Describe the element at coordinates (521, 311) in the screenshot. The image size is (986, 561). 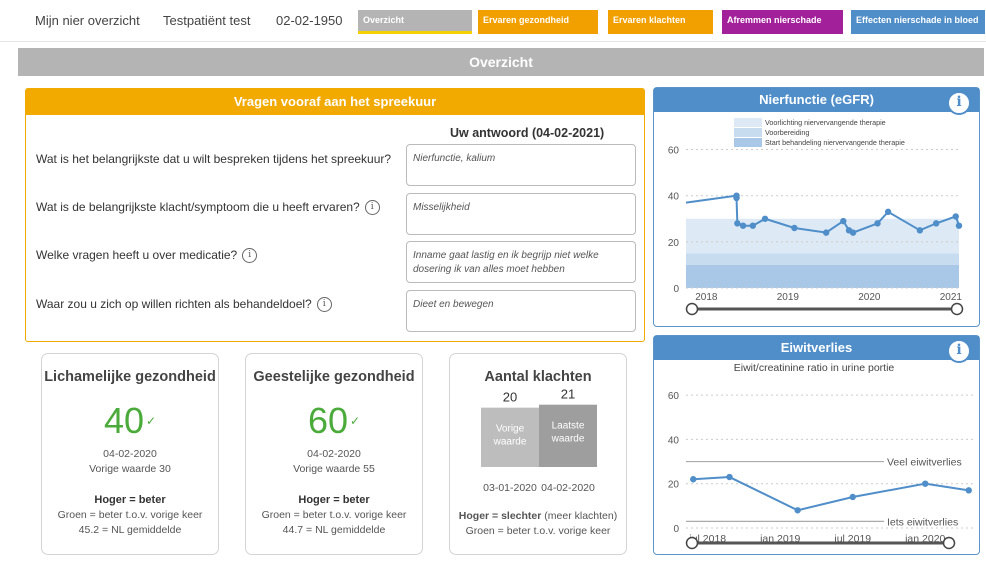
I see `answer-4-field: Dieet en bewegen` at that location.